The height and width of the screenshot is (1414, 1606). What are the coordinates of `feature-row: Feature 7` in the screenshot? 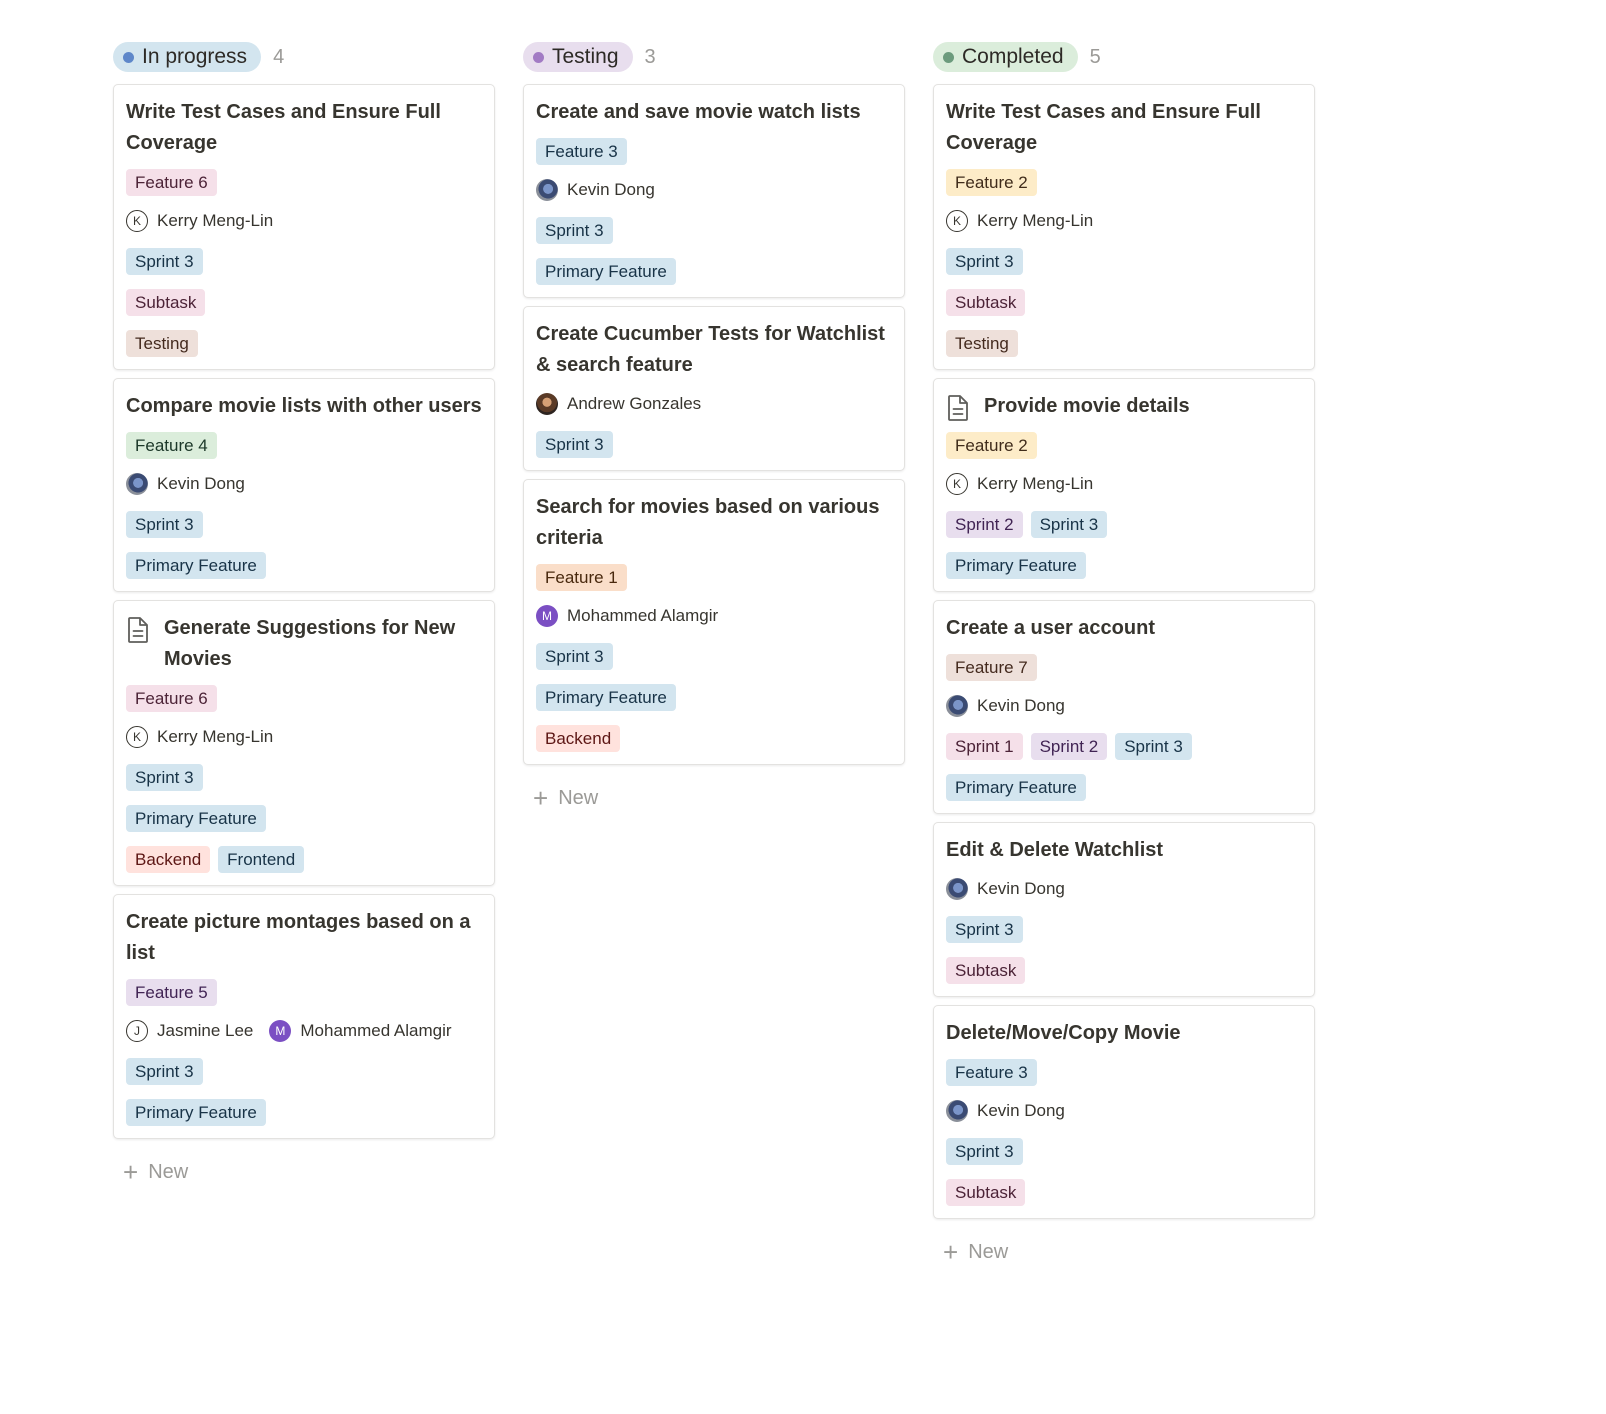 It's located at (1124, 667).